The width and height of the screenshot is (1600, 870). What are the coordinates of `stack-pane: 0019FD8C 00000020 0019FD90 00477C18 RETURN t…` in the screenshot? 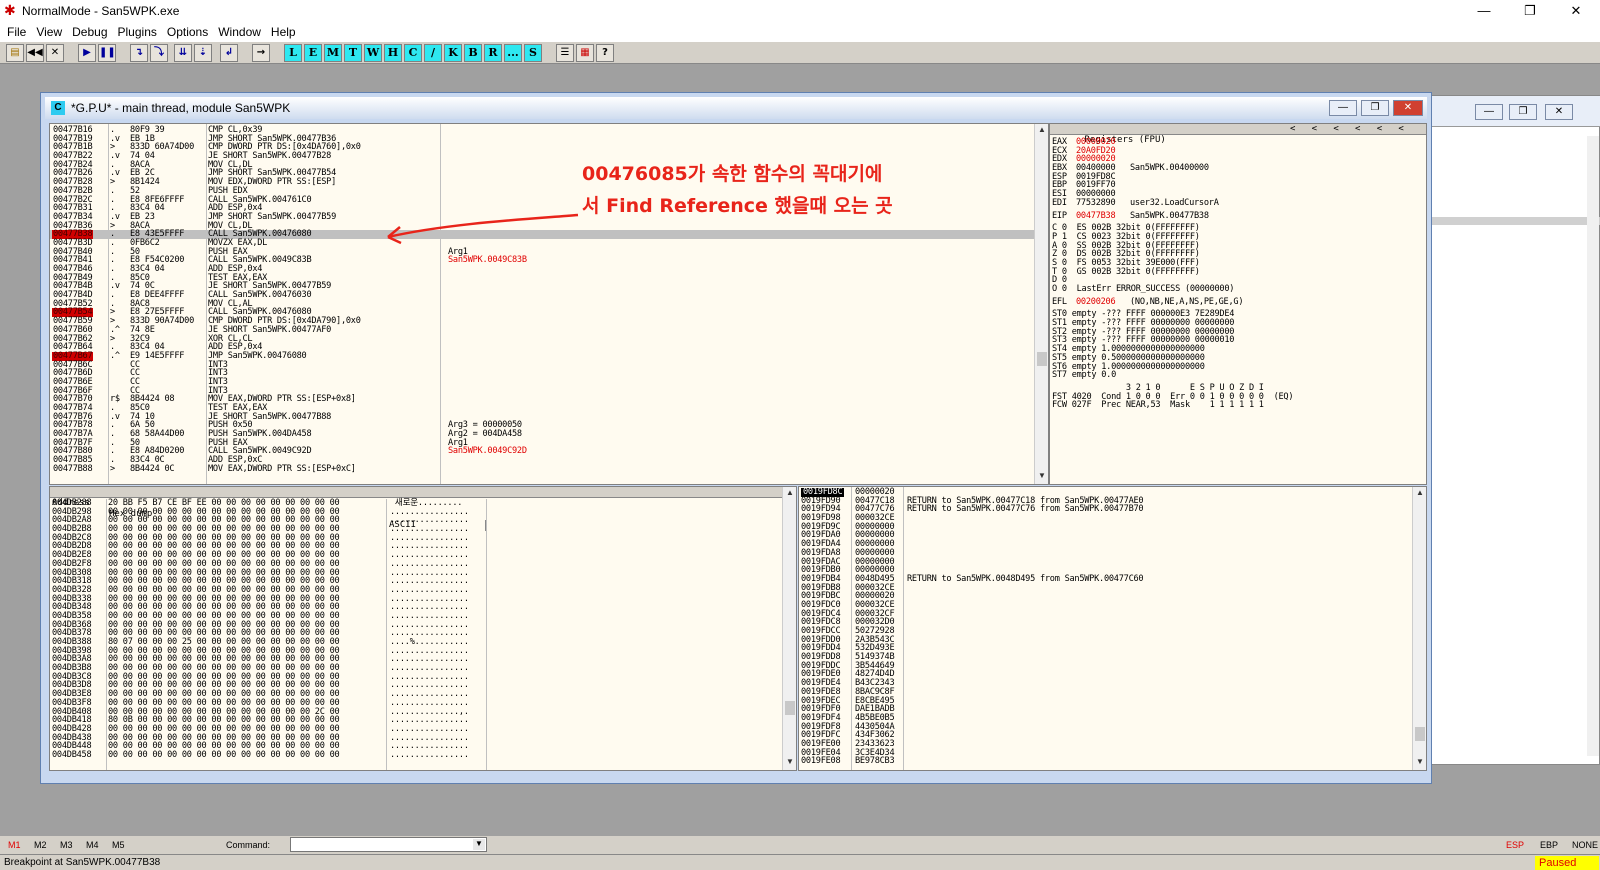 It's located at (1112, 628).